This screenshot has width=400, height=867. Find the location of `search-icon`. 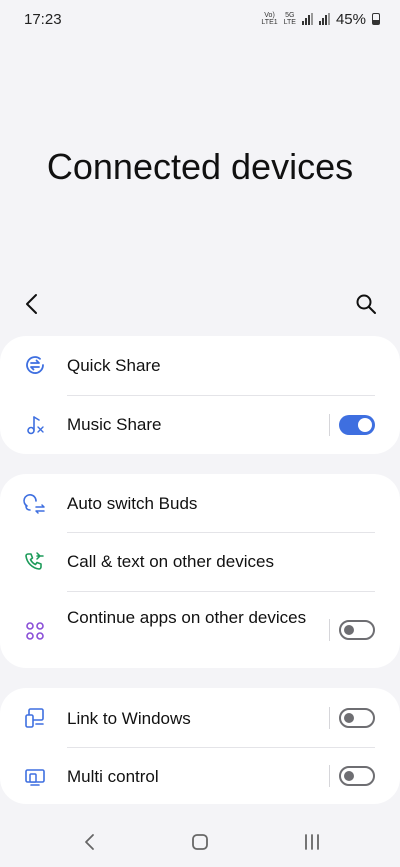

search-icon is located at coordinates (366, 304).